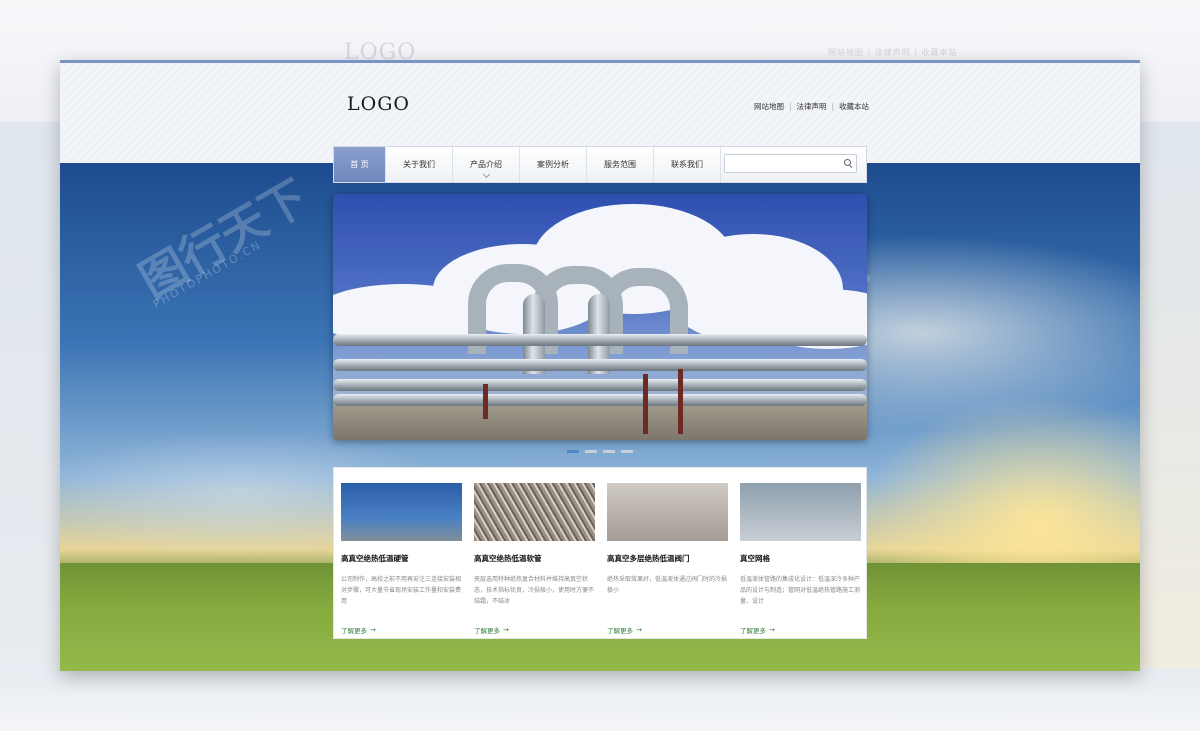 The image size is (1200, 731). Describe the element at coordinates (893, 52) in the screenshot. I see `ghost-top-links: 网站地图 | 法律声明 | 收藏本站` at that location.